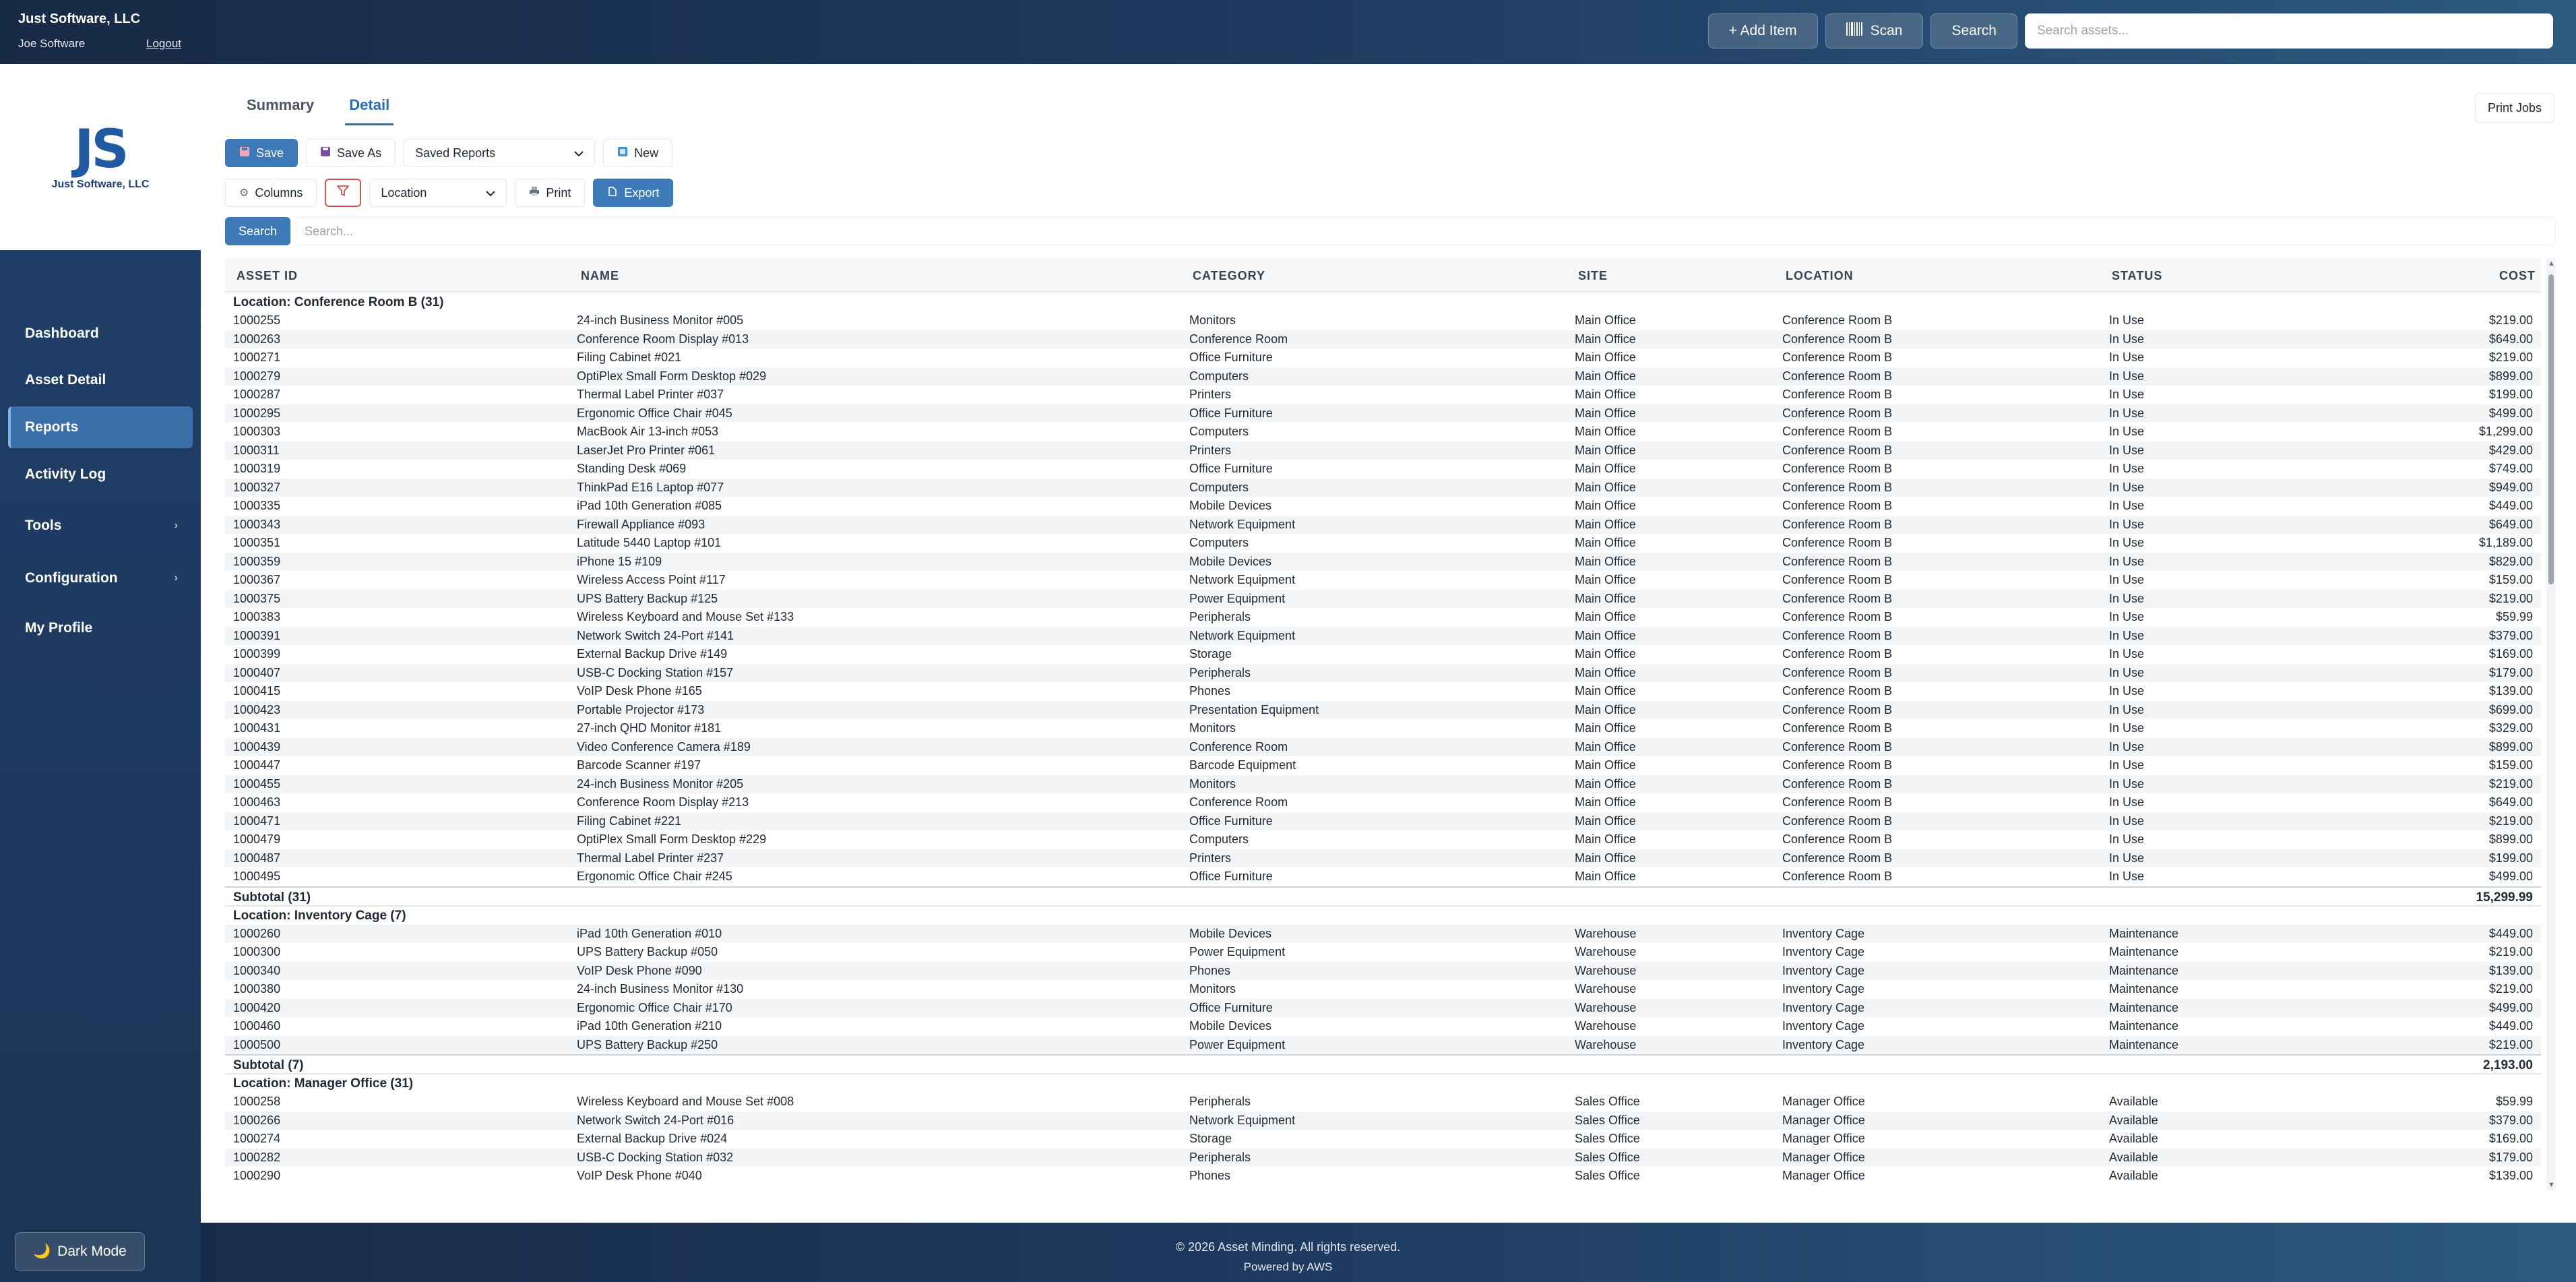  I want to click on category-cell: Power Equipment, so click(1237, 951).